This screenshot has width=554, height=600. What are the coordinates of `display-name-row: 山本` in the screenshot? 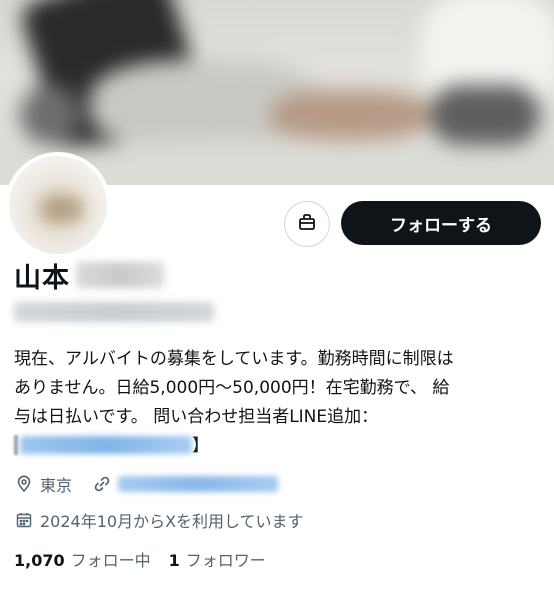 It's located at (89, 276).